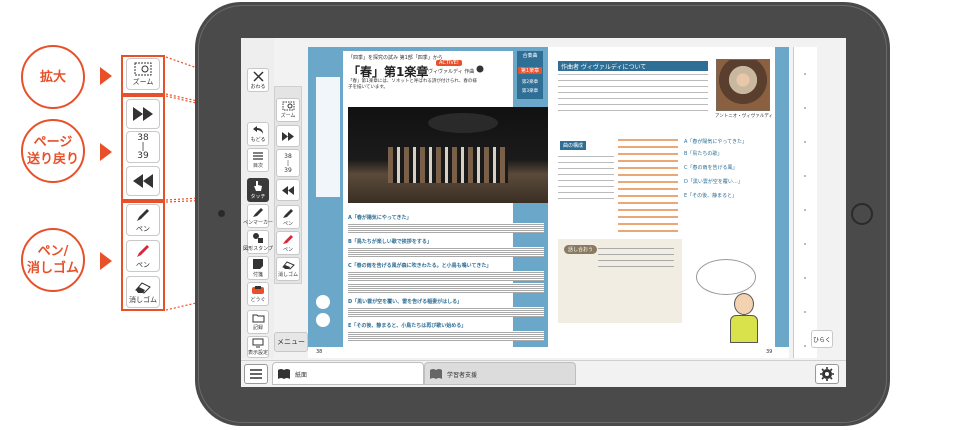  I want to click on staff-a, so click(446, 228).